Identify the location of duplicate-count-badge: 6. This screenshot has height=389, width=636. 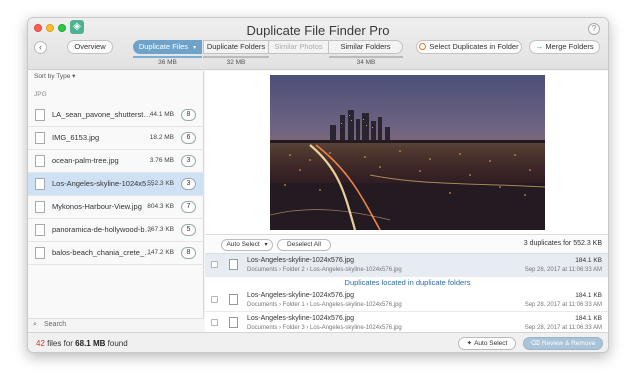
(188, 138).